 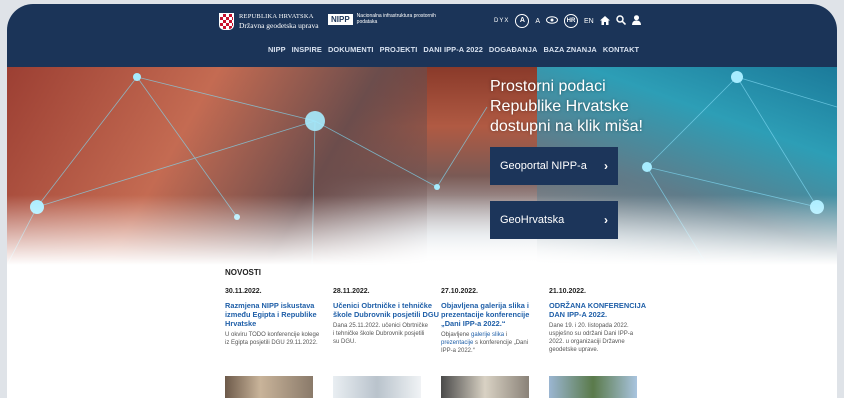 What do you see at coordinates (243, 291) in the screenshot?
I see `news-date: 30.11.2022.` at bounding box center [243, 291].